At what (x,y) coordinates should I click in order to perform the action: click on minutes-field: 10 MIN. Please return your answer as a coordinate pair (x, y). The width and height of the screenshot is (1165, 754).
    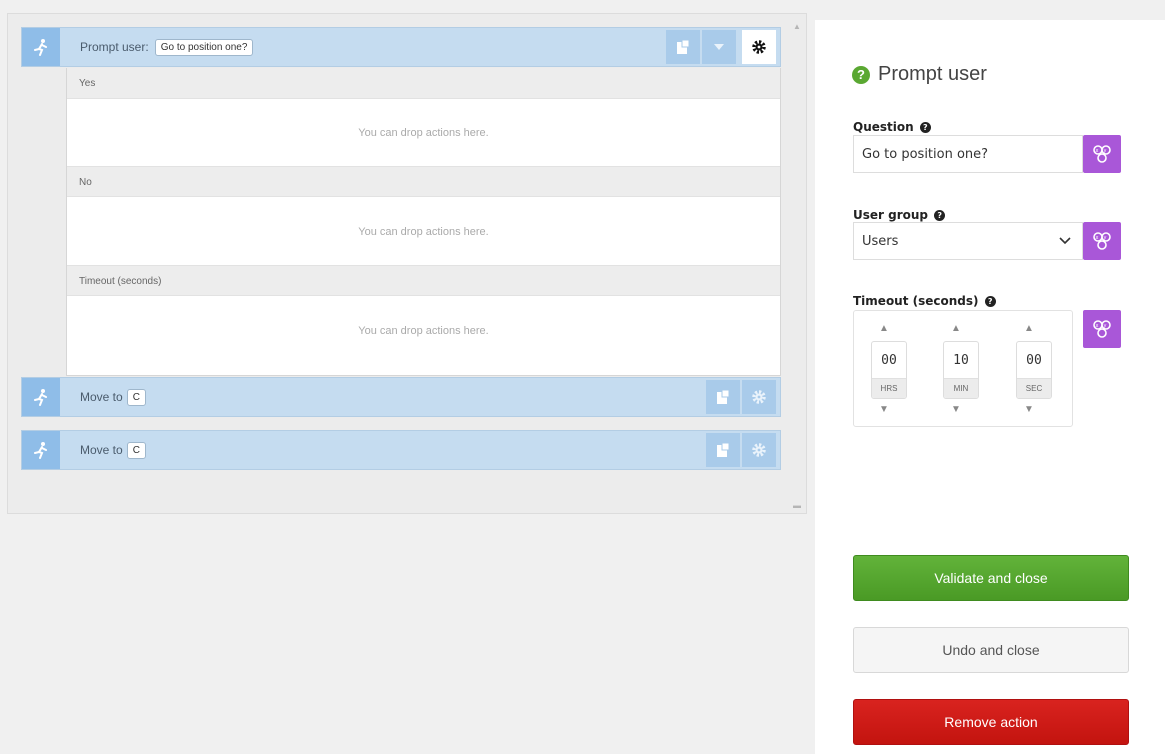
    Looking at the image, I should click on (961, 370).